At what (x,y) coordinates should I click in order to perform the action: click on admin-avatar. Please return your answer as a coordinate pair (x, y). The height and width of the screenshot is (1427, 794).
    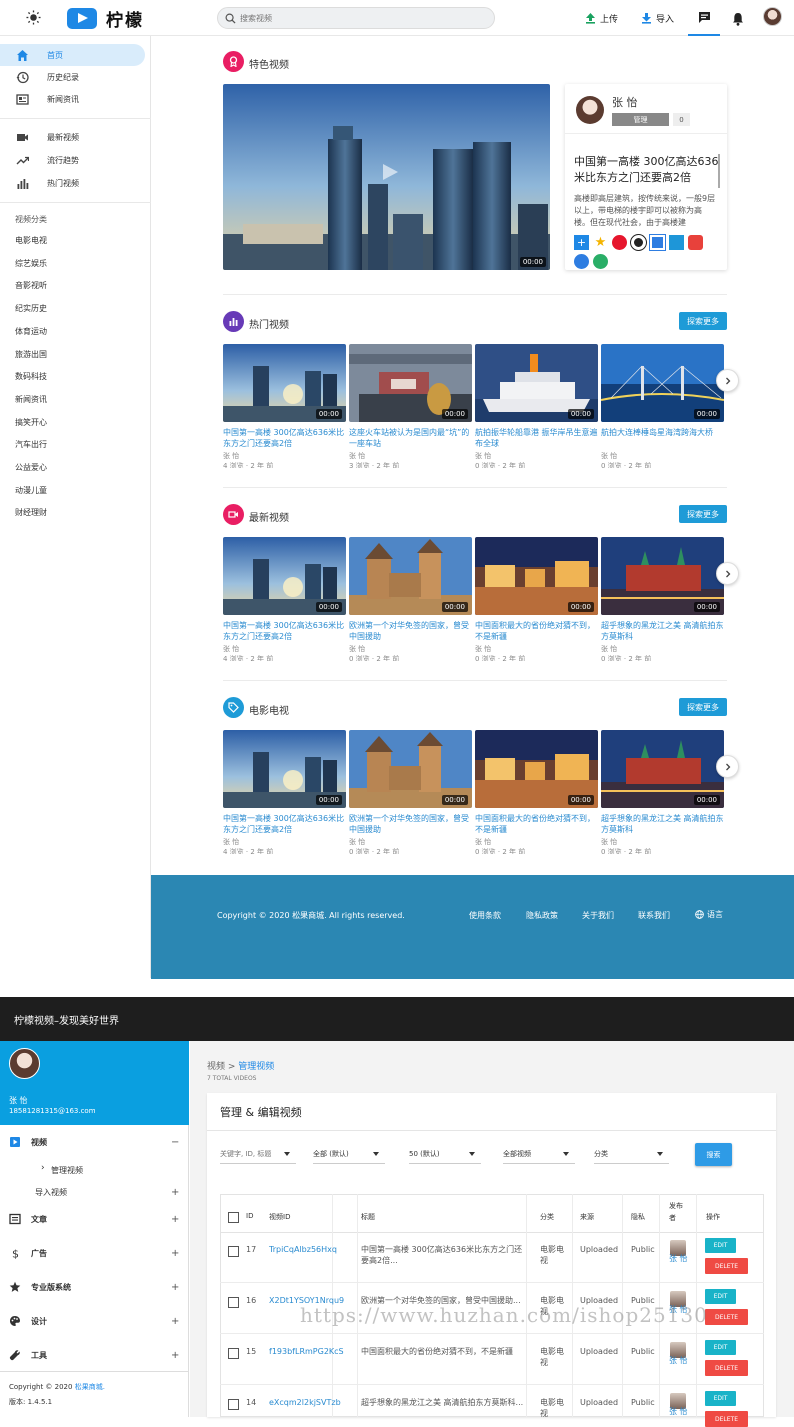
    Looking at the image, I should click on (24, 1063).